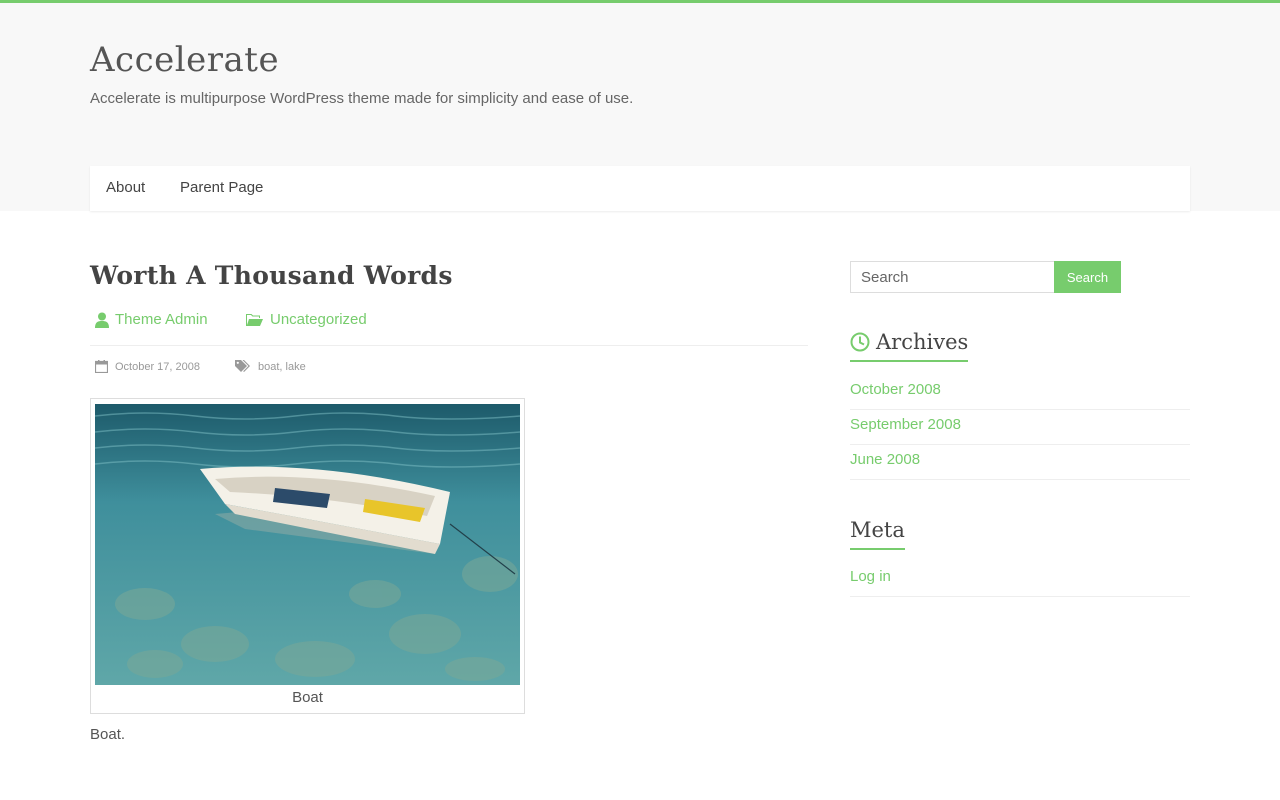 This screenshot has width=1280, height=800. What do you see at coordinates (1087, 277) in the screenshot?
I see `search-button: Search` at bounding box center [1087, 277].